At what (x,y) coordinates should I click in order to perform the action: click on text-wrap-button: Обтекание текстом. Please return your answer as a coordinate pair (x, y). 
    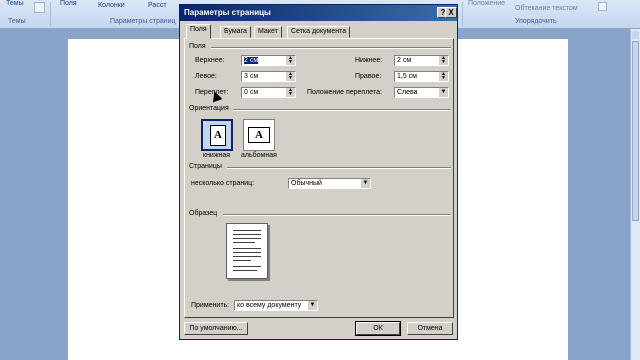
    Looking at the image, I should click on (546, 8).